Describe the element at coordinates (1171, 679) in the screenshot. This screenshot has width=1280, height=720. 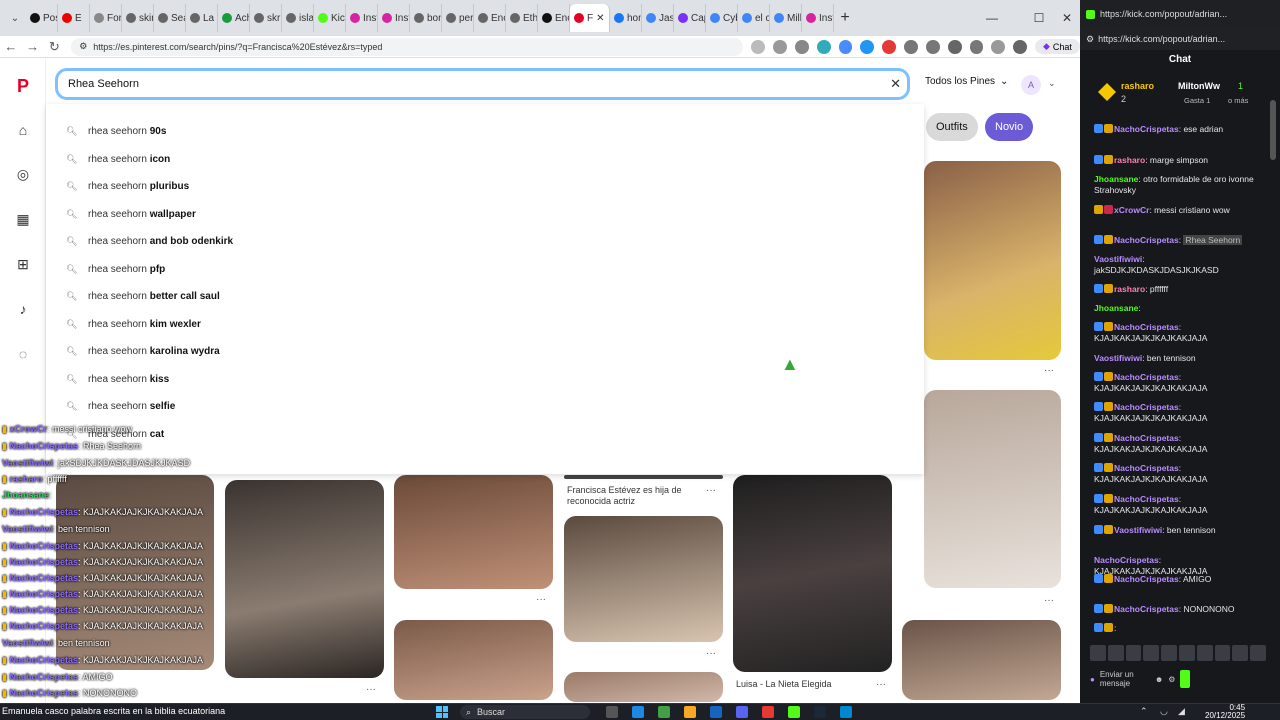
I see `settings-icon: ⚙` at that location.